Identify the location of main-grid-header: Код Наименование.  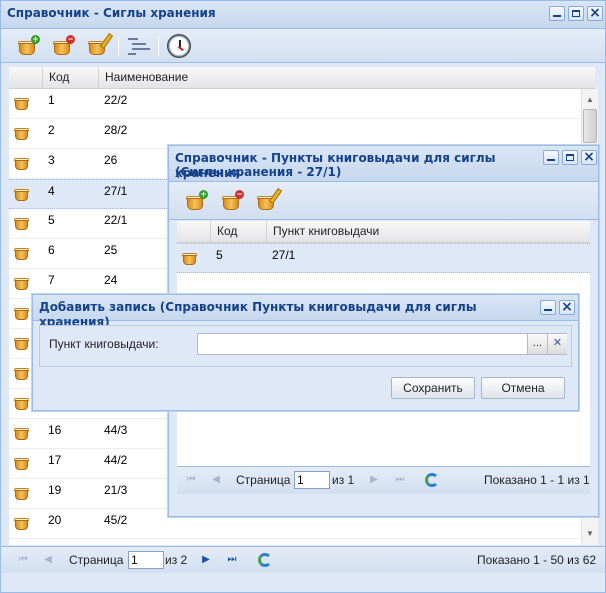
(302, 78).